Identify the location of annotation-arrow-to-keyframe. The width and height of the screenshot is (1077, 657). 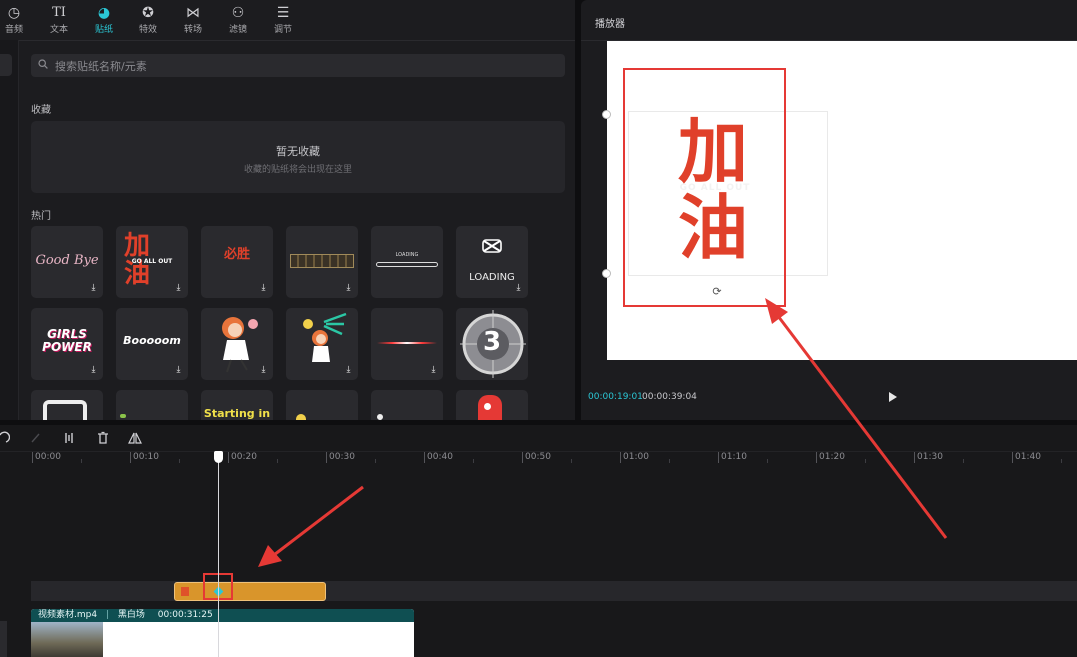
(311, 526).